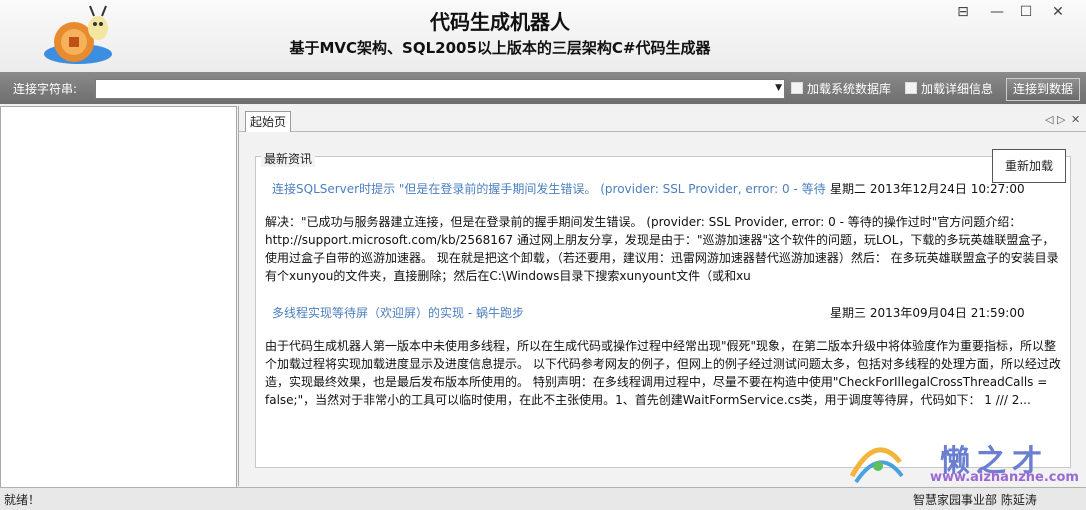 This screenshot has width=1086, height=510. I want to click on tab-close-icon: ✕, so click(1075, 119).